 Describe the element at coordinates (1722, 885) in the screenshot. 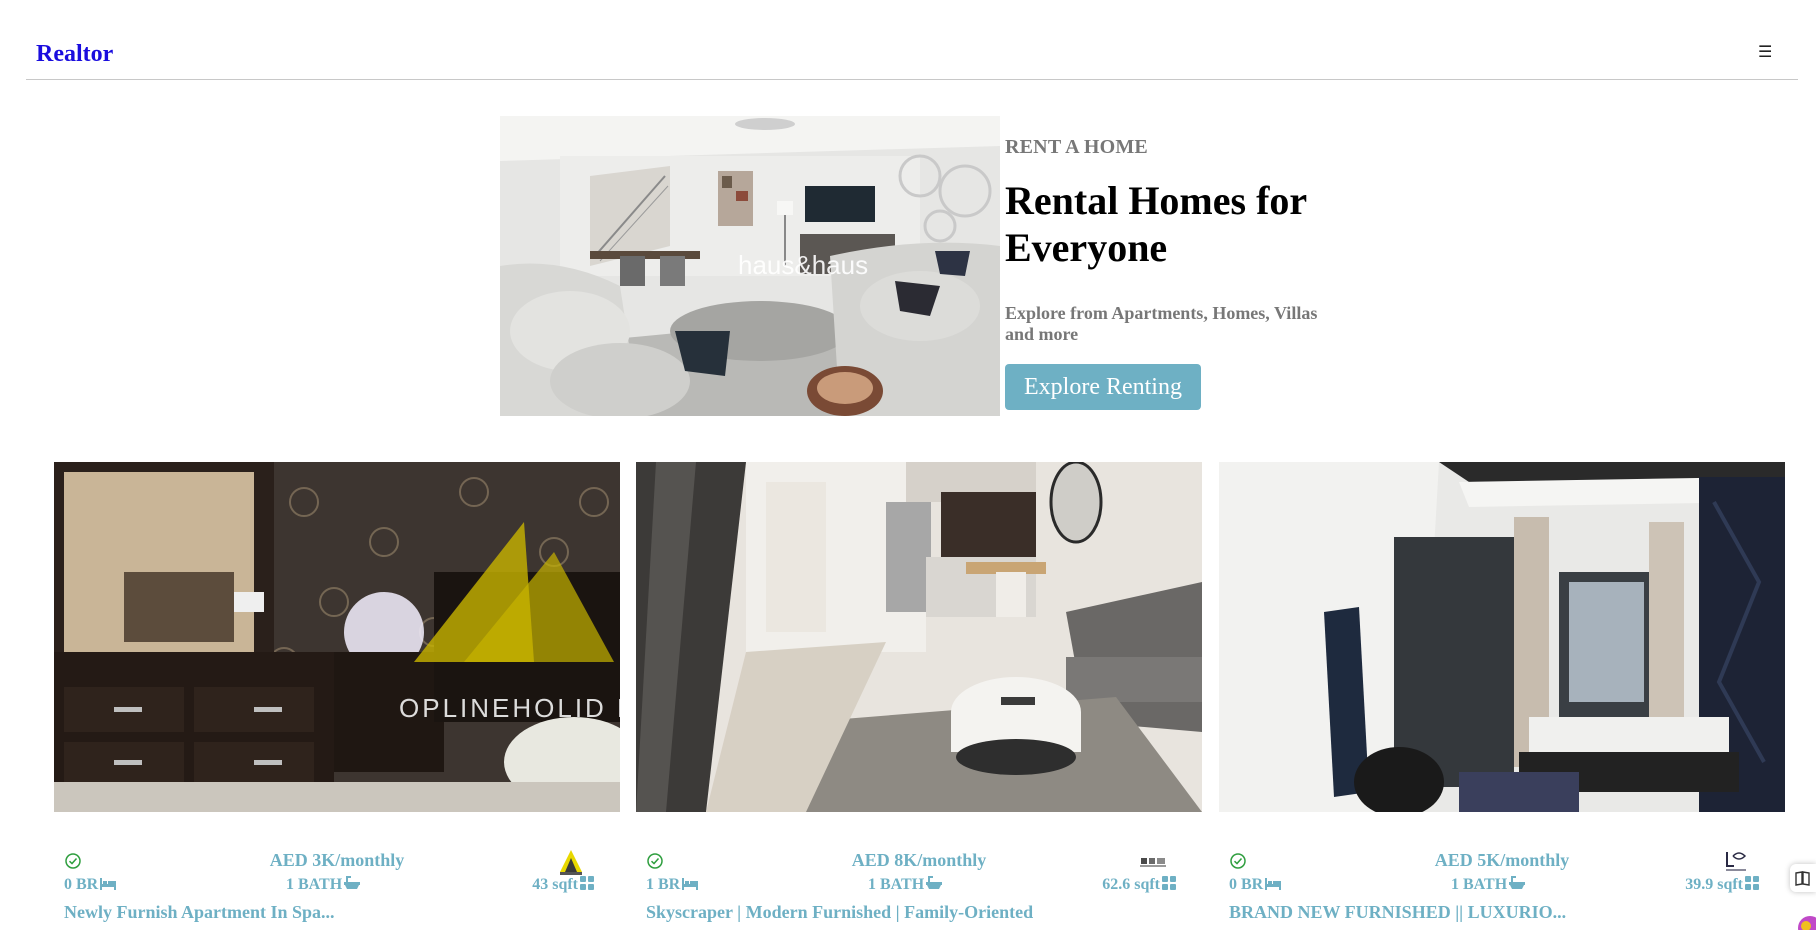

I see `listing-area: 39.9 sqft` at that location.